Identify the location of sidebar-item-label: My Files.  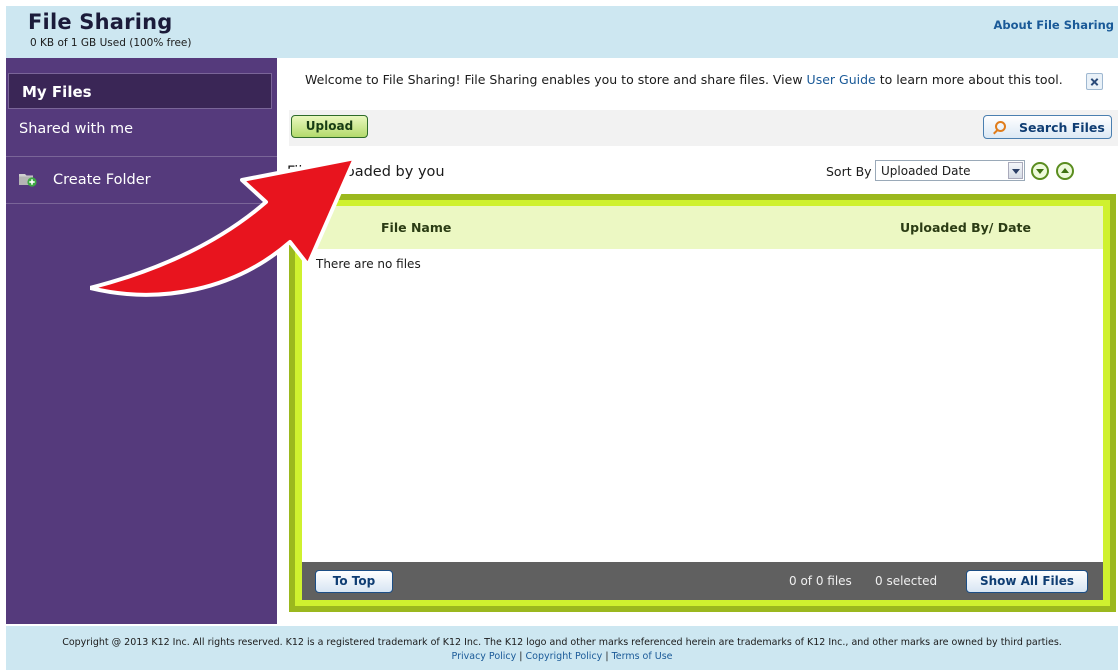
(57, 92).